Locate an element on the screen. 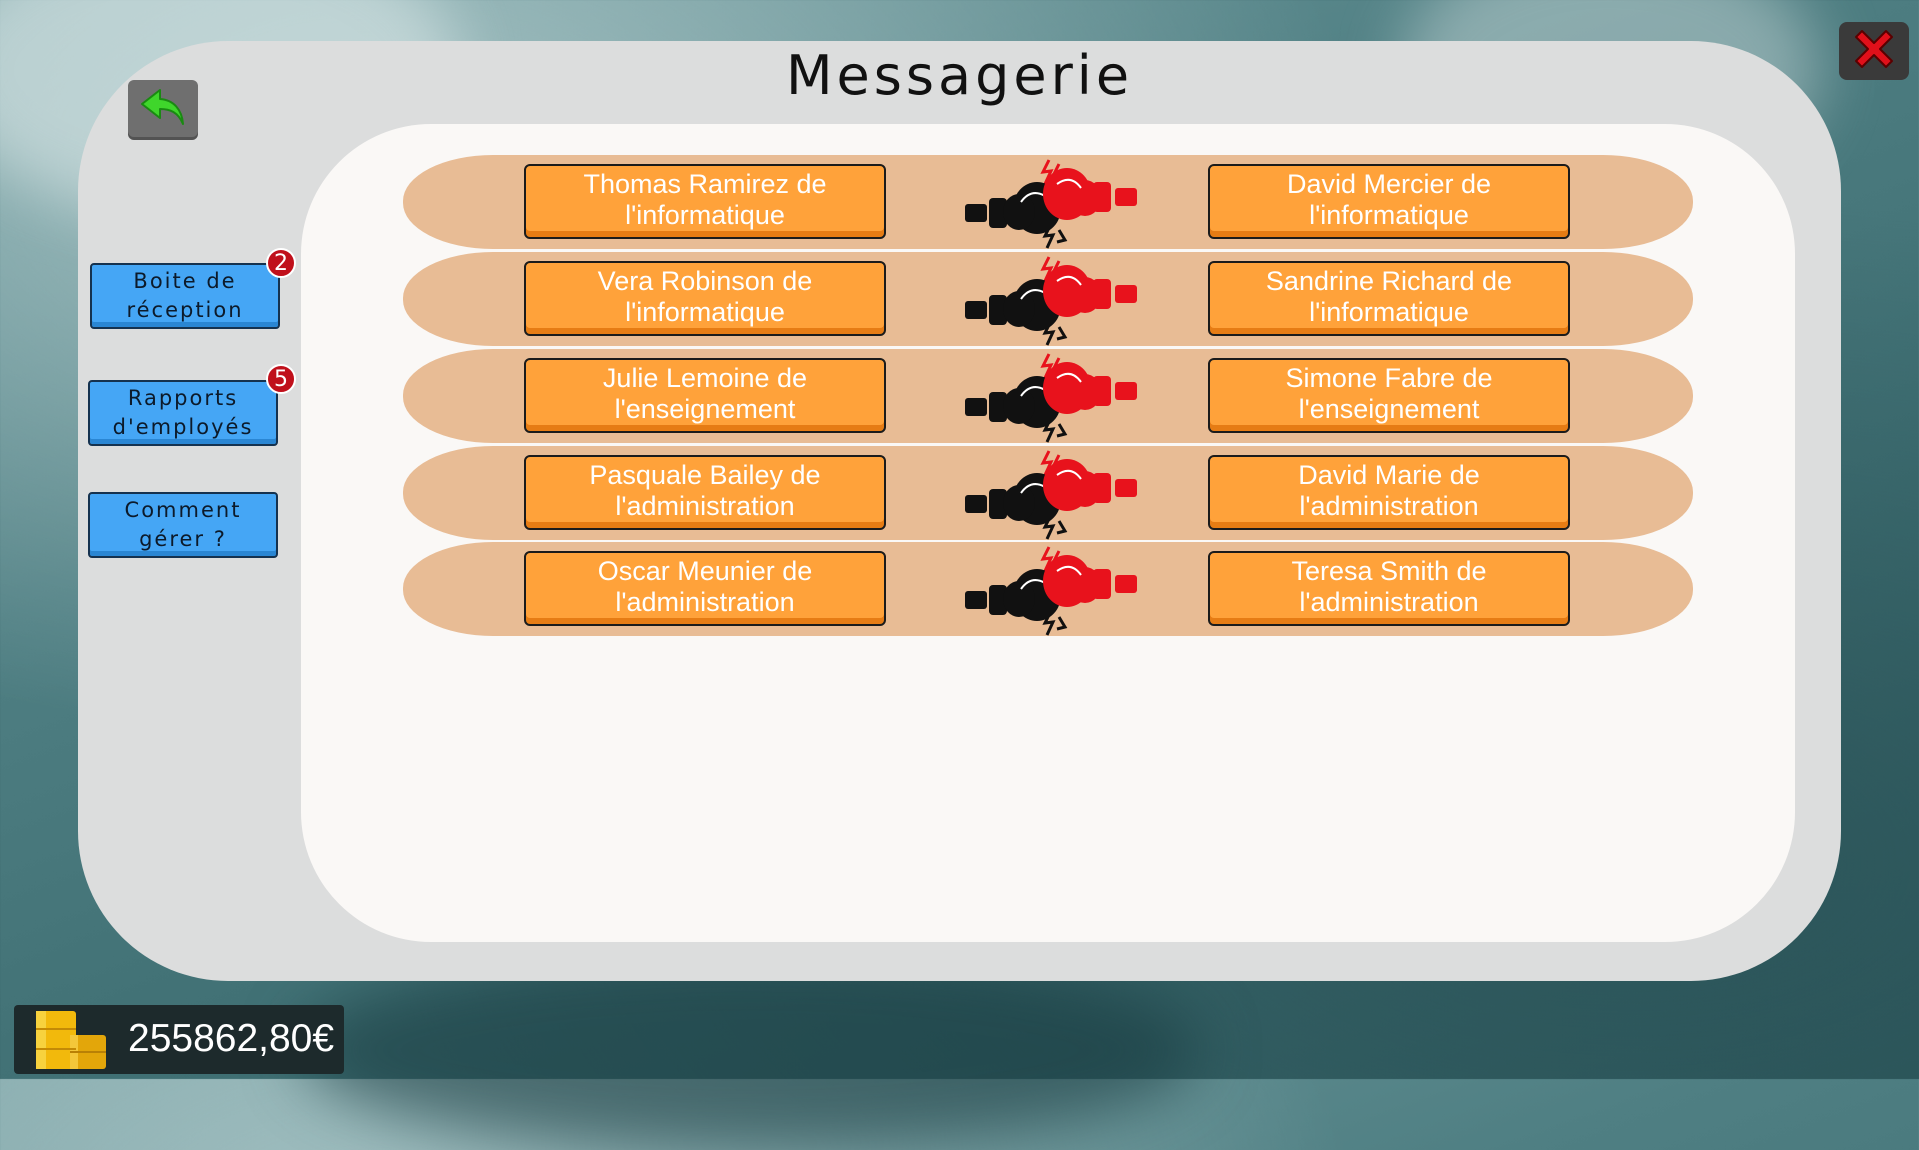 This screenshot has height=1150, width=1919. employee-left-label: Oscar Meunier de l'administration is located at coordinates (705, 586).